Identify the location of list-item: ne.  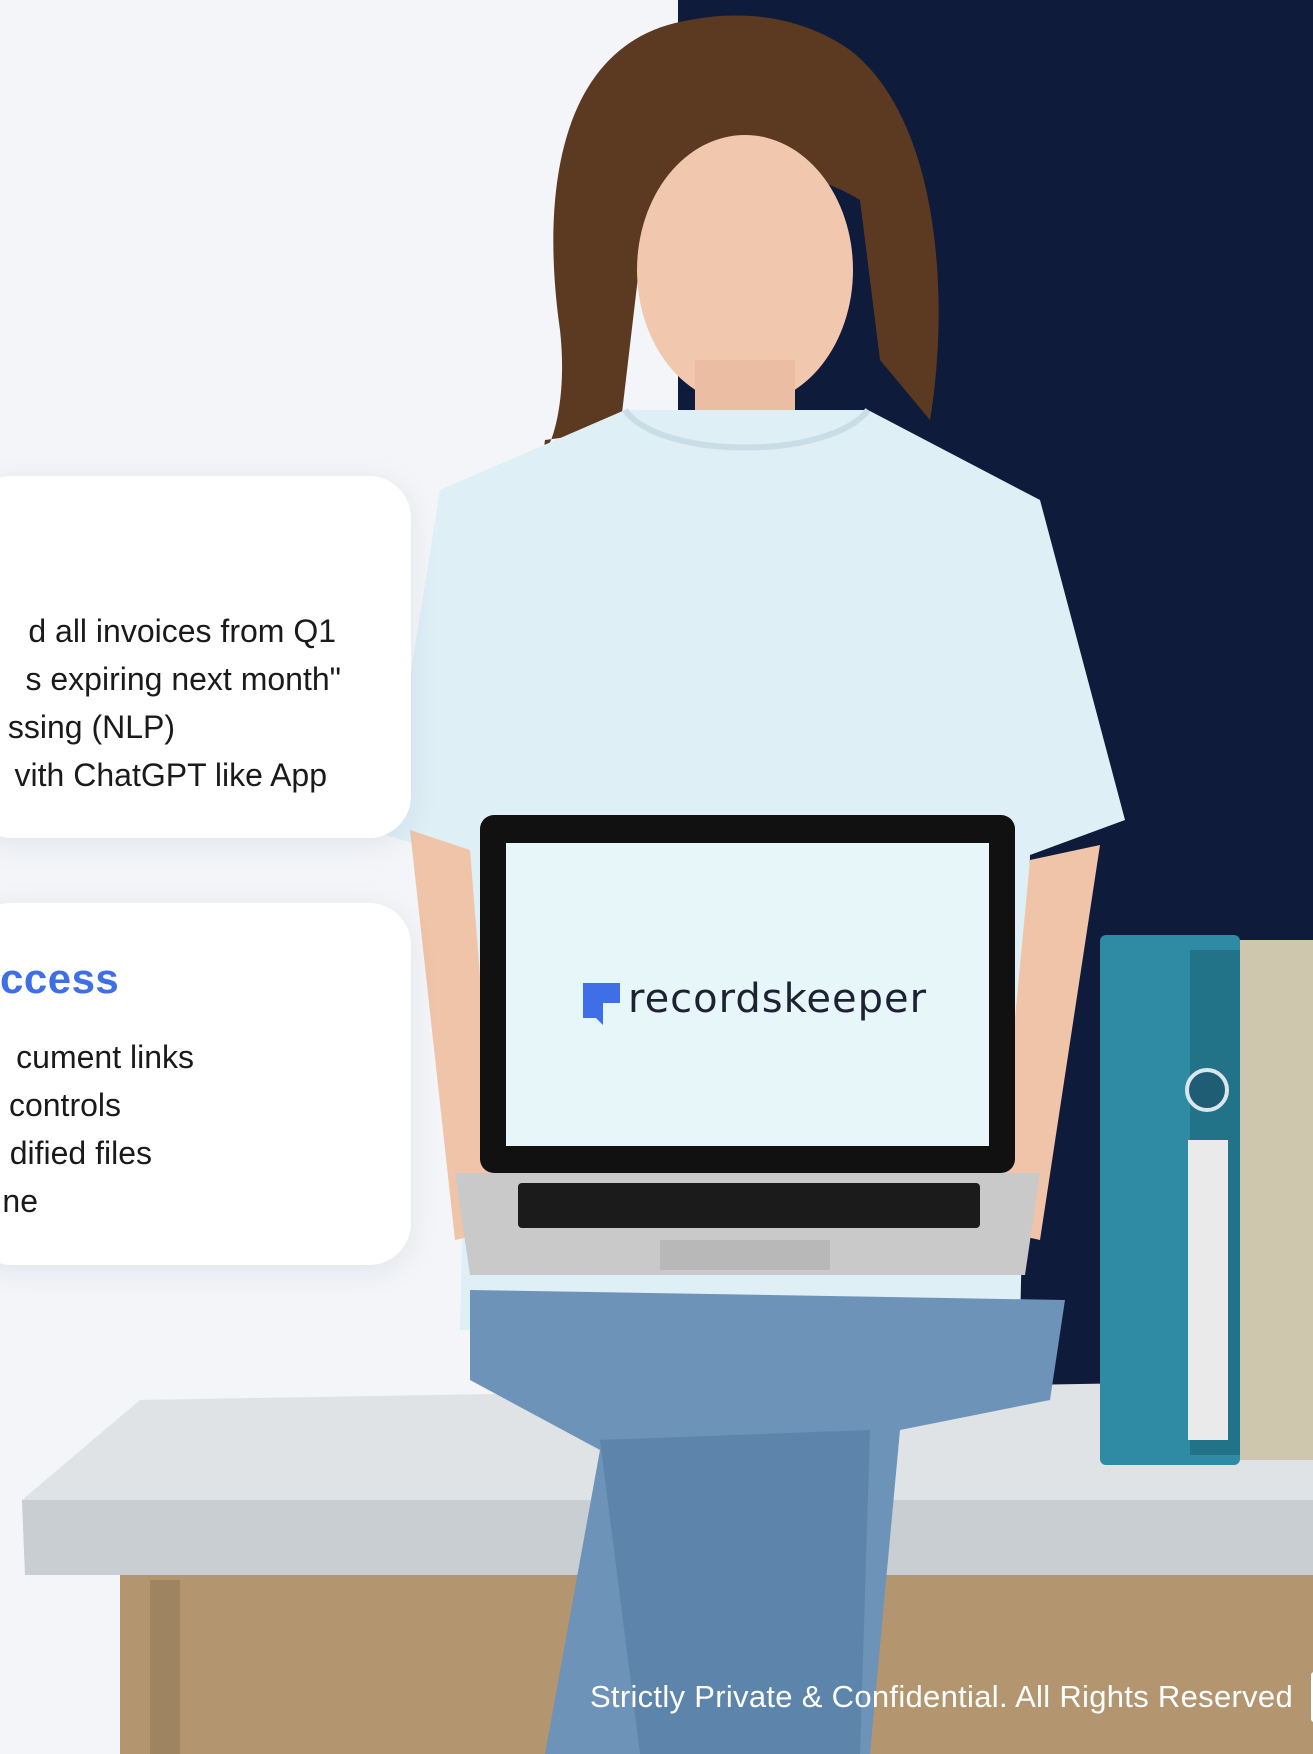
(20, 1201).